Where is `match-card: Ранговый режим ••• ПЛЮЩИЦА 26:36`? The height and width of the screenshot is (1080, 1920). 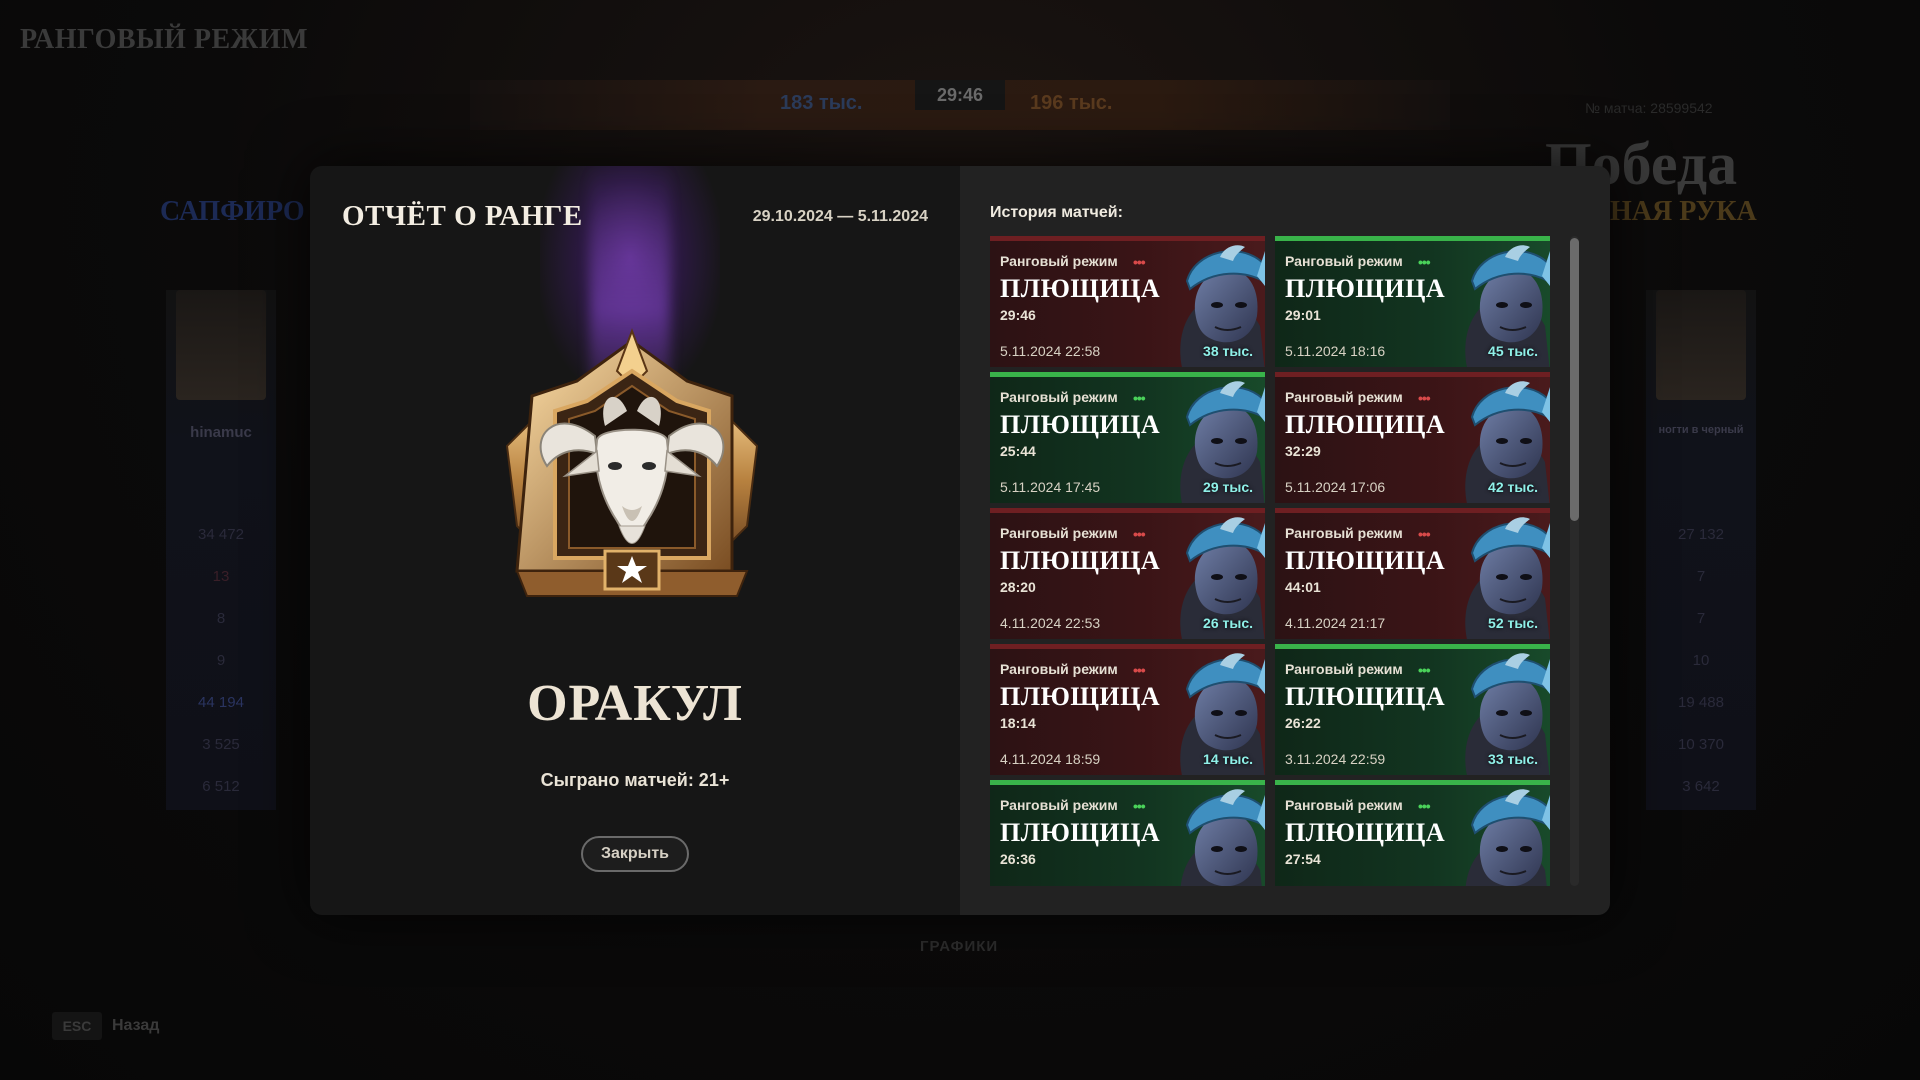 match-card: Ранговый режим ••• ПЛЮЩИЦА 26:36 is located at coordinates (1127, 833).